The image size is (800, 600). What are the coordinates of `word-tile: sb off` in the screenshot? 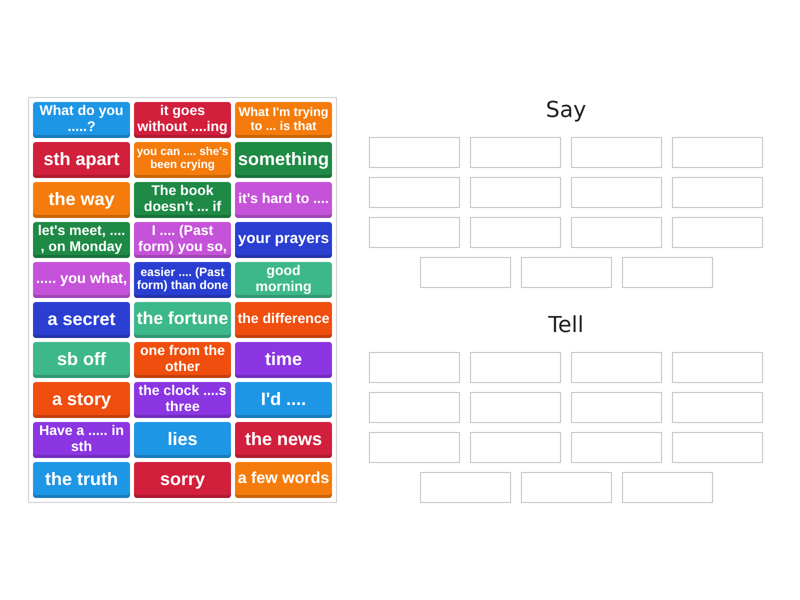 It's located at (81, 360).